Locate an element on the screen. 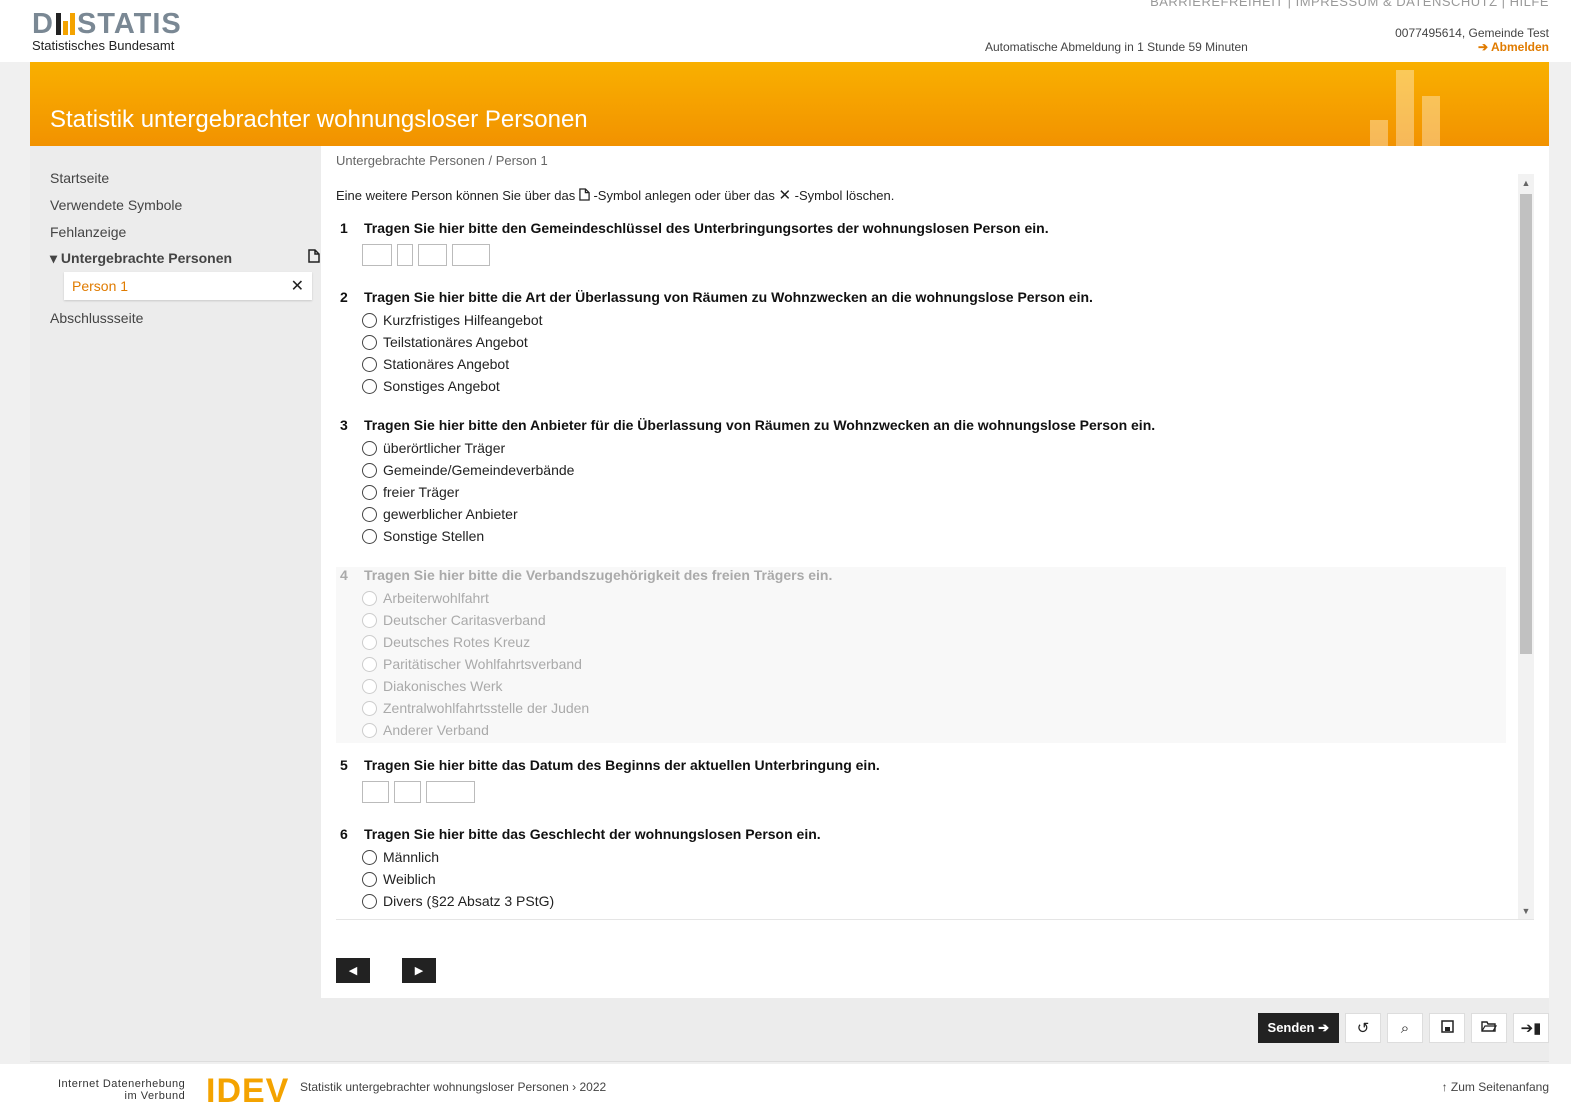 This screenshot has height=1113, width=1571. logout-link: ➔ Abmelden is located at coordinates (1513, 47).